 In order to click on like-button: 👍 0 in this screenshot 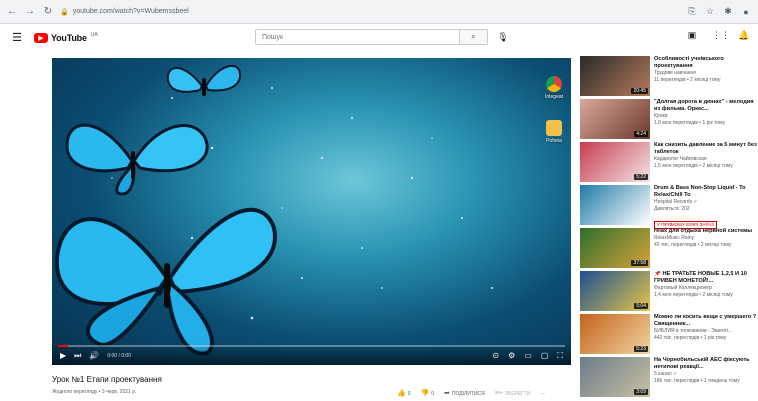, I will do `click(404, 393)`.